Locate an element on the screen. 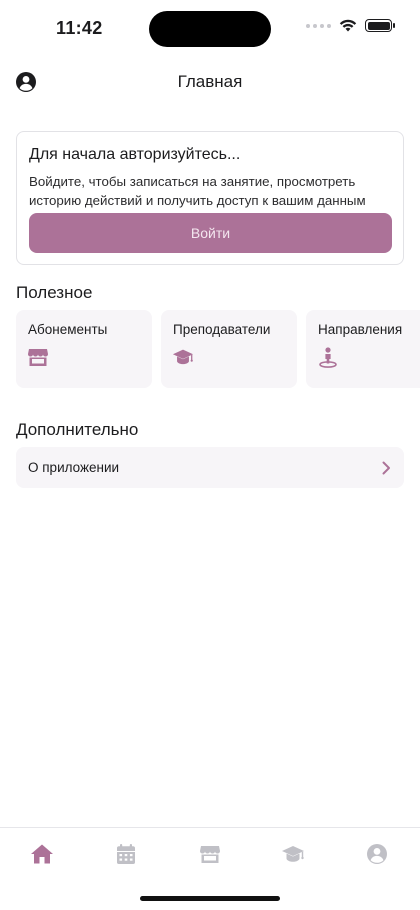 This screenshot has height=910, width=420. useful-card-directions: Направления is located at coordinates (363, 349).